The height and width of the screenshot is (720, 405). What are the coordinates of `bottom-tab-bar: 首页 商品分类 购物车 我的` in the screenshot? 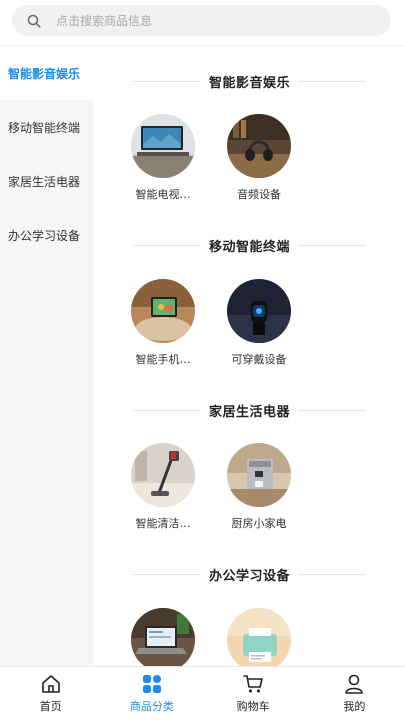 It's located at (202, 693).